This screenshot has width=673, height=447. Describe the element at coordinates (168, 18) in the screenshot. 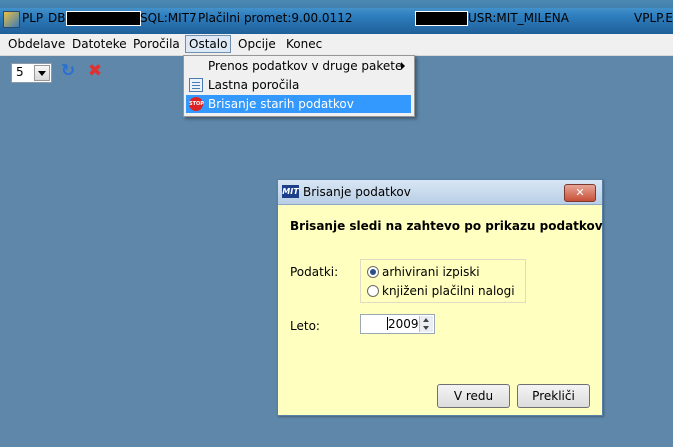

I see `sql-server-label: SQL:MIT7` at that location.